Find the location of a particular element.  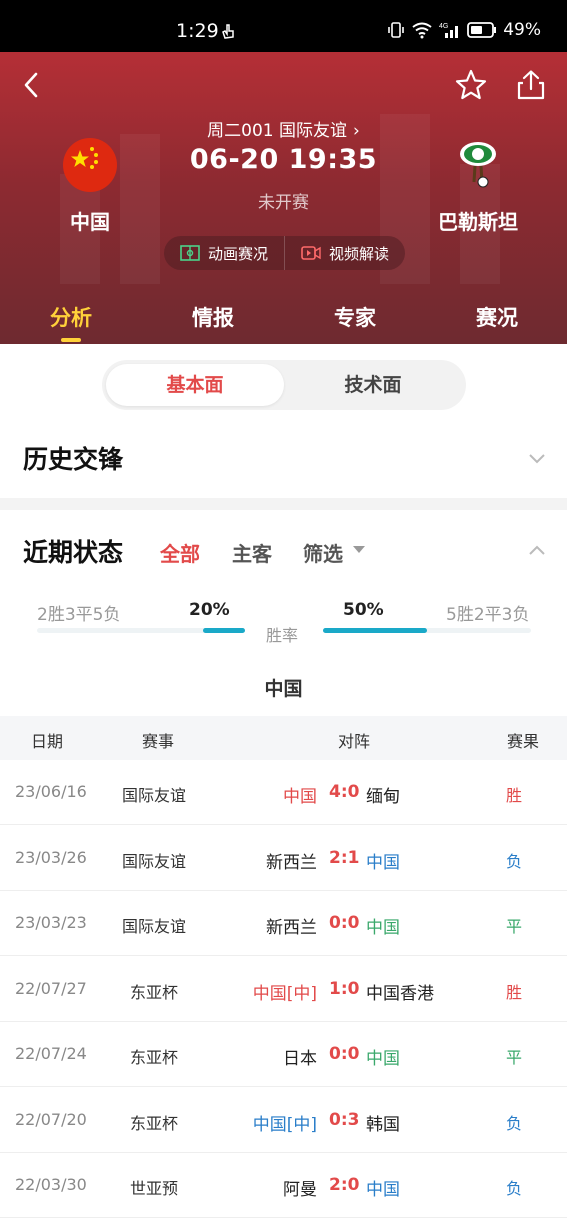

row-home-team: 中国 is located at coordinates (300, 797).